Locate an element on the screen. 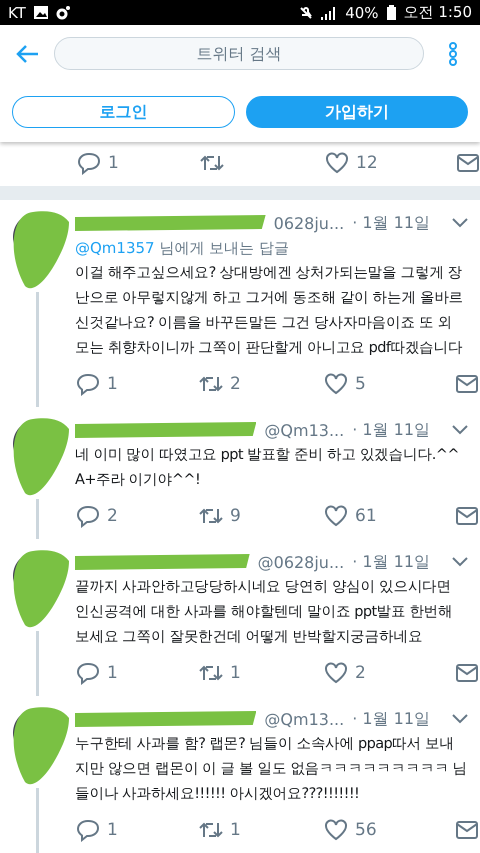  login-button: 로그인 is located at coordinates (123, 112).